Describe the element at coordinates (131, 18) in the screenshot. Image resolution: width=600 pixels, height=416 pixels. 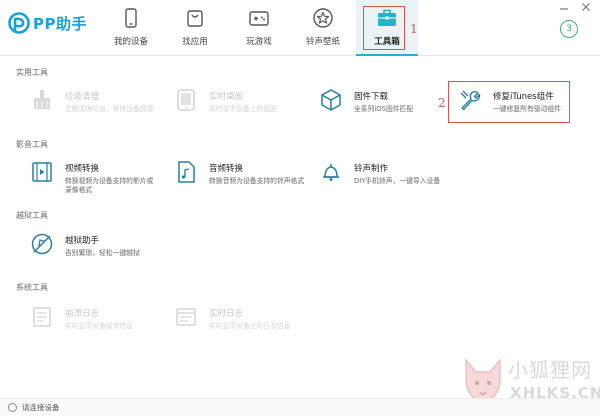
I see `phone-icon` at that location.